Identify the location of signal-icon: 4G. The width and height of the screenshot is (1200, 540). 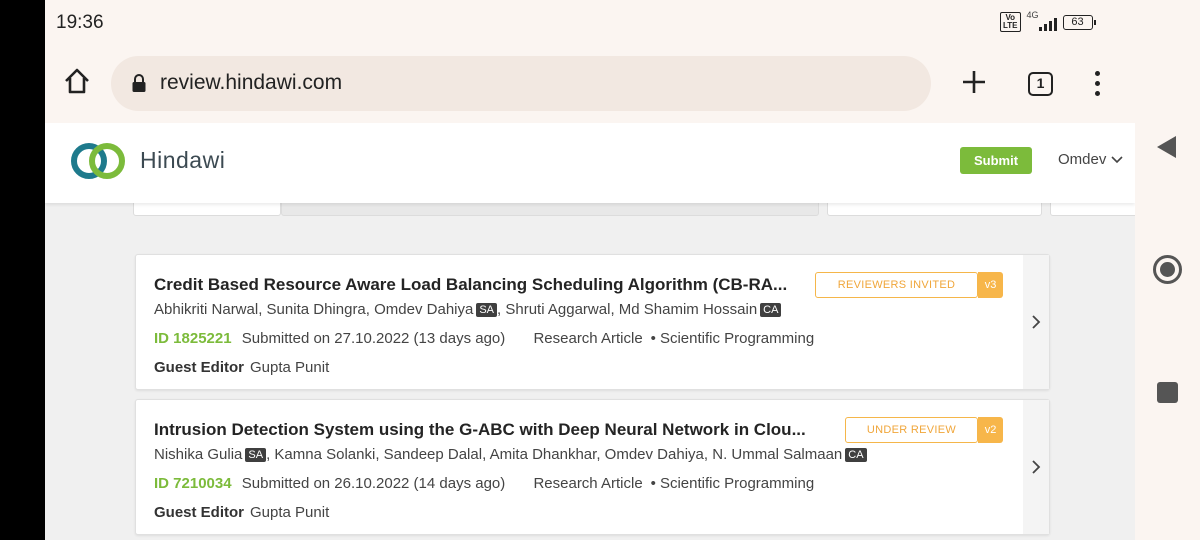
(1041, 20).